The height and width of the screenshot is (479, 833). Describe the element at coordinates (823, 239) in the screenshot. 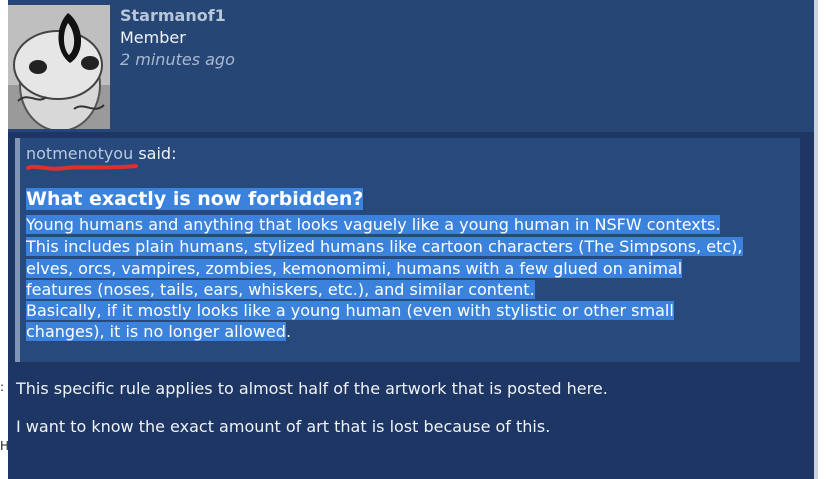

I see `right-scroll-area` at that location.